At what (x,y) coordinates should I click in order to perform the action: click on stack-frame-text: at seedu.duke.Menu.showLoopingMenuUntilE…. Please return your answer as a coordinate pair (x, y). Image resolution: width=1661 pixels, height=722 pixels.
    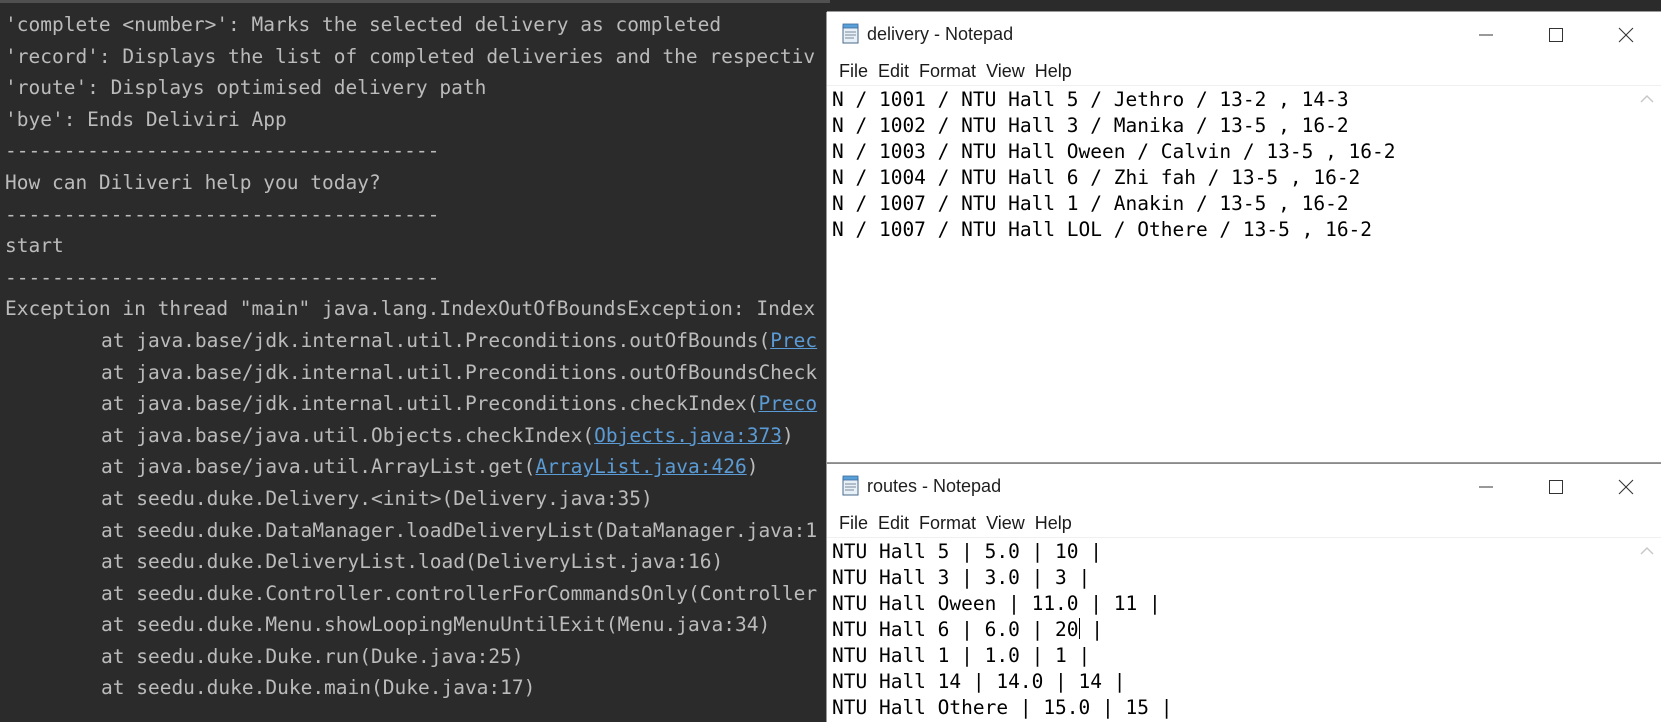
    Looking at the image, I should click on (436, 625).